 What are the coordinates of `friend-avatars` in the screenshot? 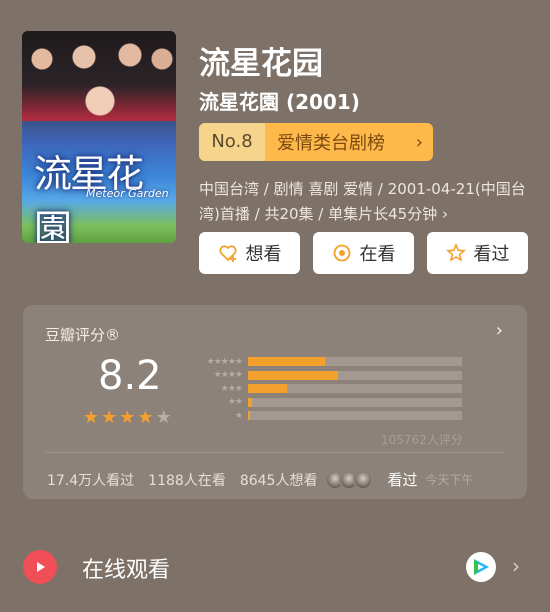 It's located at (349, 479).